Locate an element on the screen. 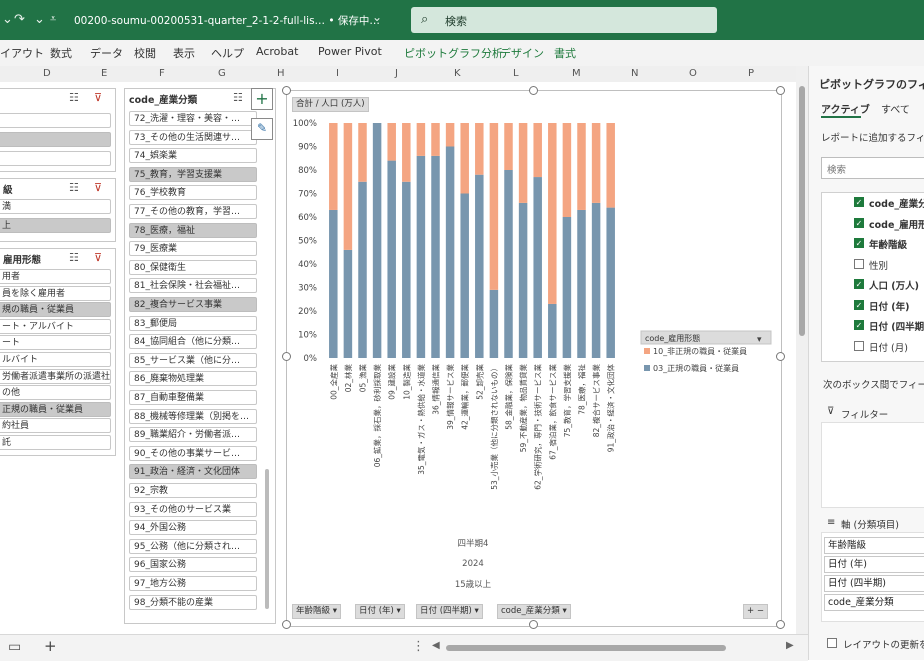 Image resolution: width=924 pixels, height=661 pixels. chart-styles-brush-icon: ✎ is located at coordinates (262, 129).